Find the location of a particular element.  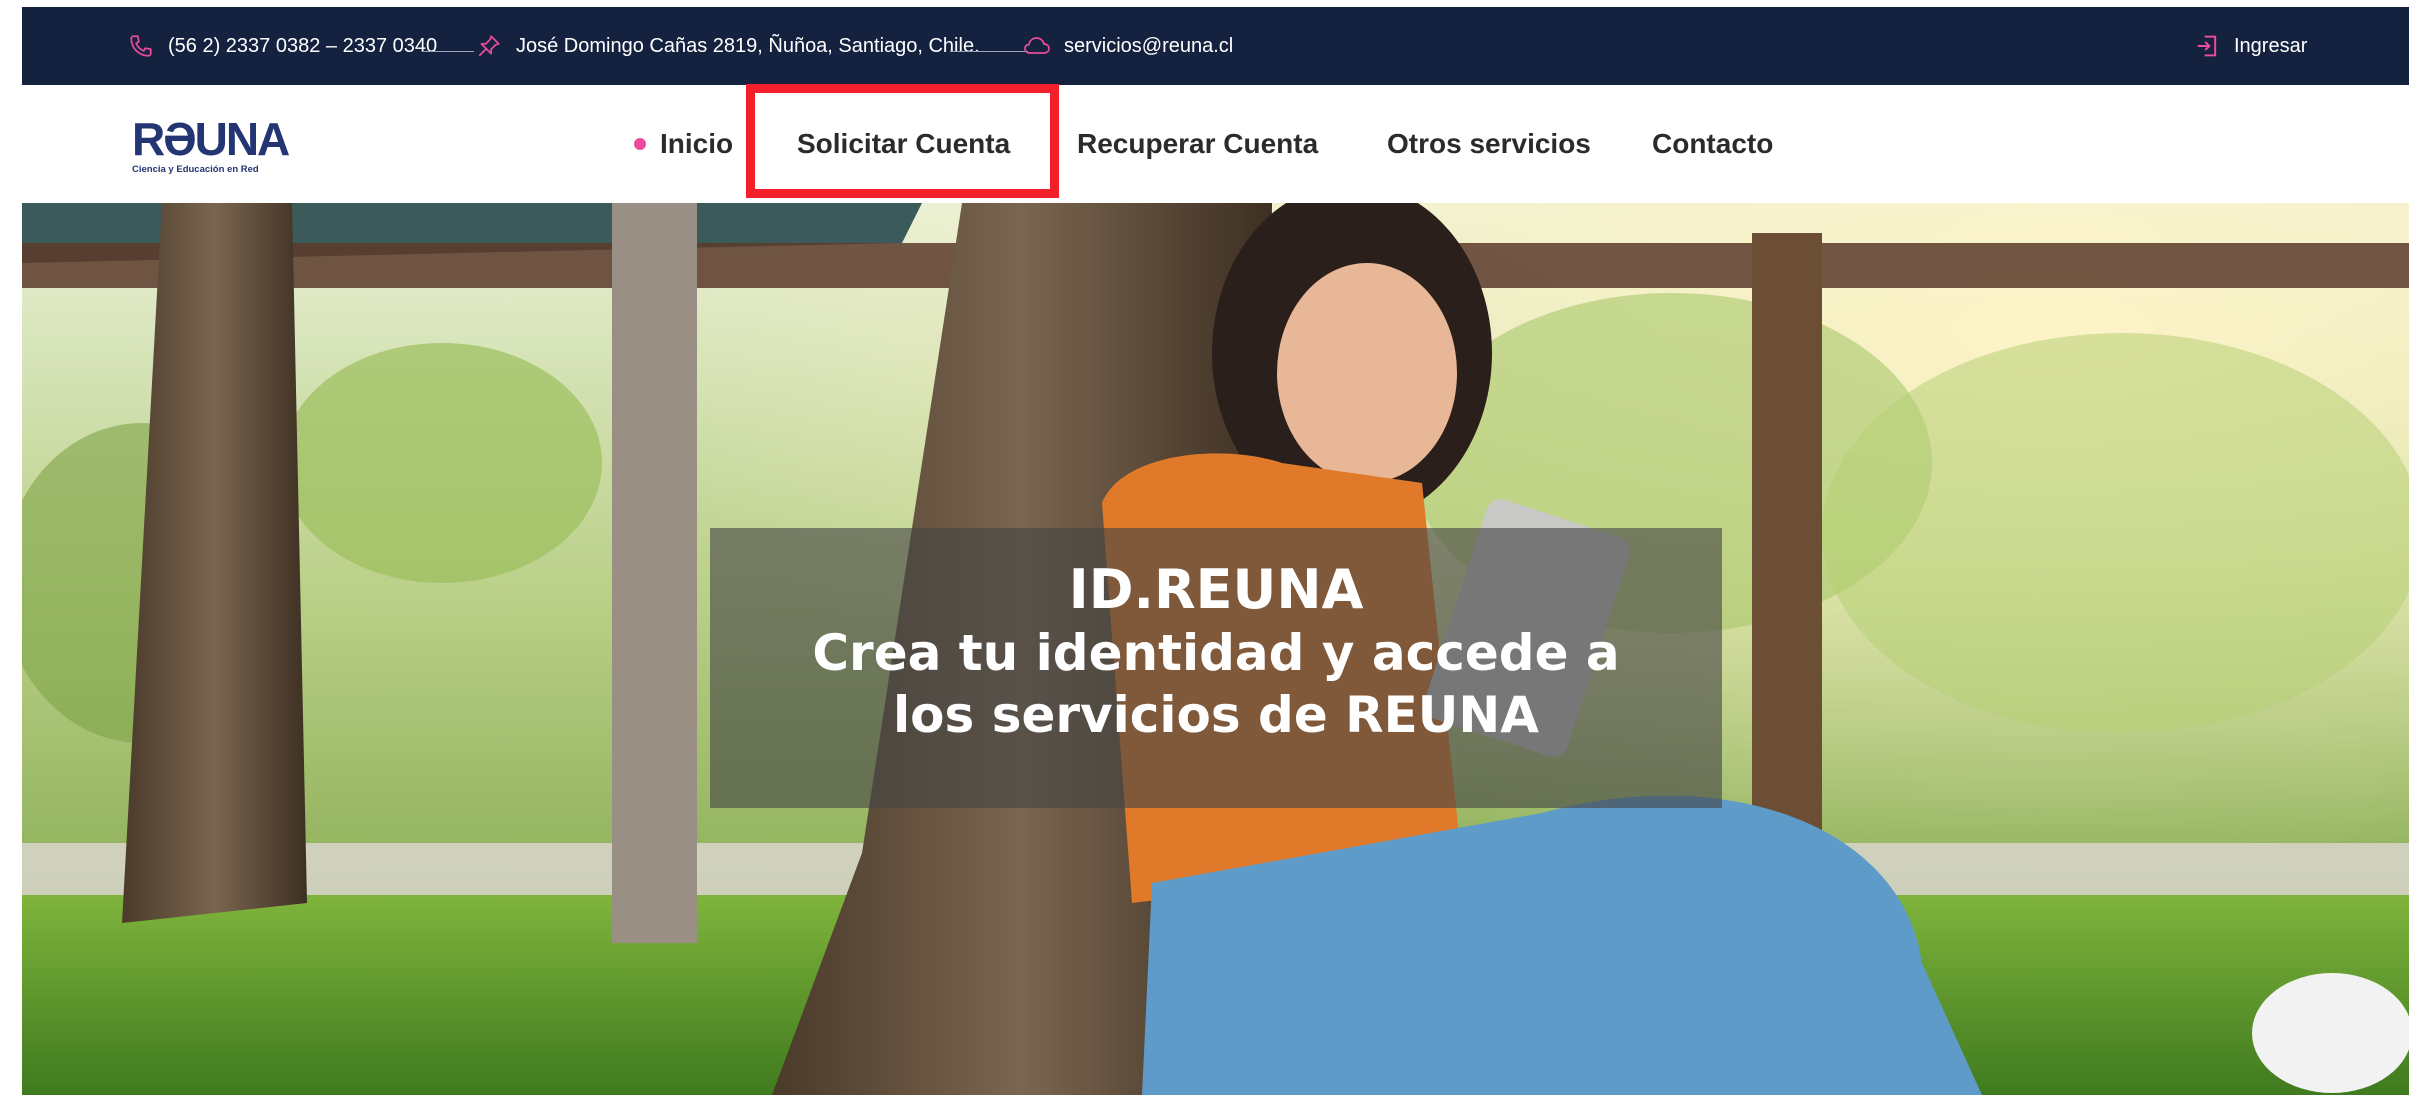

active-dot-icon is located at coordinates (640, 144).